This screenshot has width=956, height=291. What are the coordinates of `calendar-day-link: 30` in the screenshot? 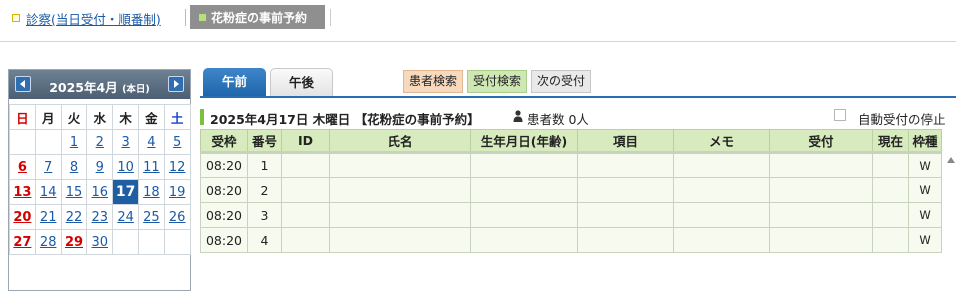 It's located at (100, 242).